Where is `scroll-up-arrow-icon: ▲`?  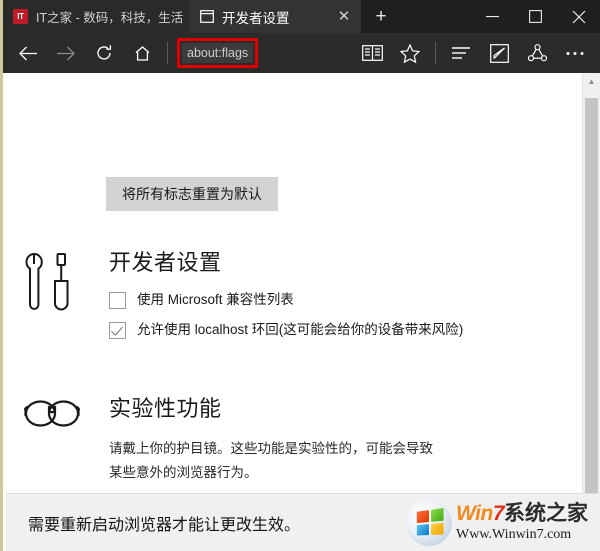
scroll-up-arrow-icon: ▲ is located at coordinates (591, 81).